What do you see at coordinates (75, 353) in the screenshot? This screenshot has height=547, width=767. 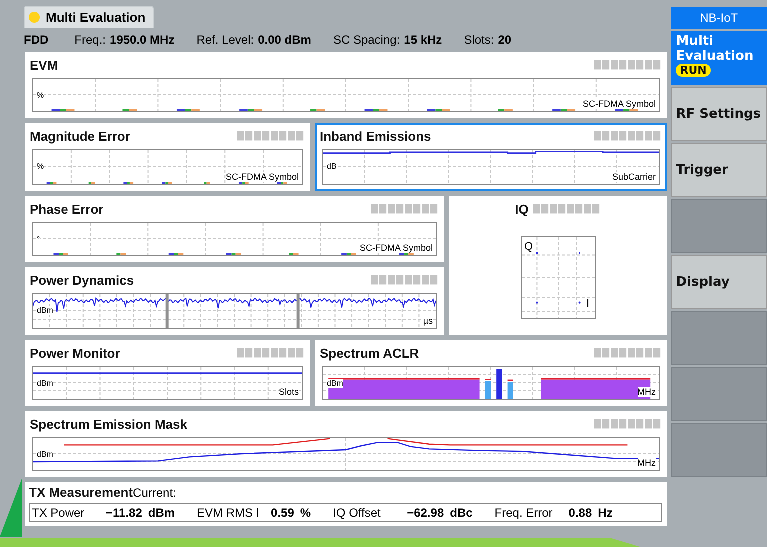 I see `panel-title: Power Monitor` at bounding box center [75, 353].